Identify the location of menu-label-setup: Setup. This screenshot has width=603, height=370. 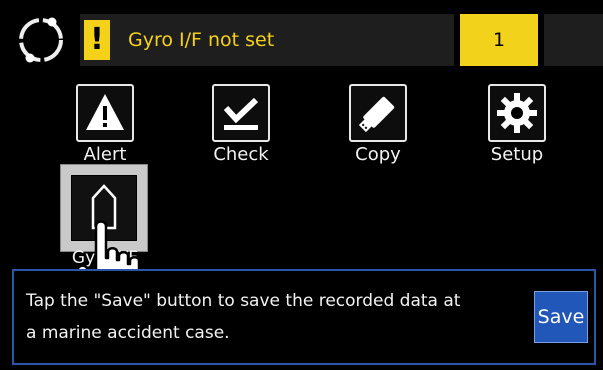
(517, 154).